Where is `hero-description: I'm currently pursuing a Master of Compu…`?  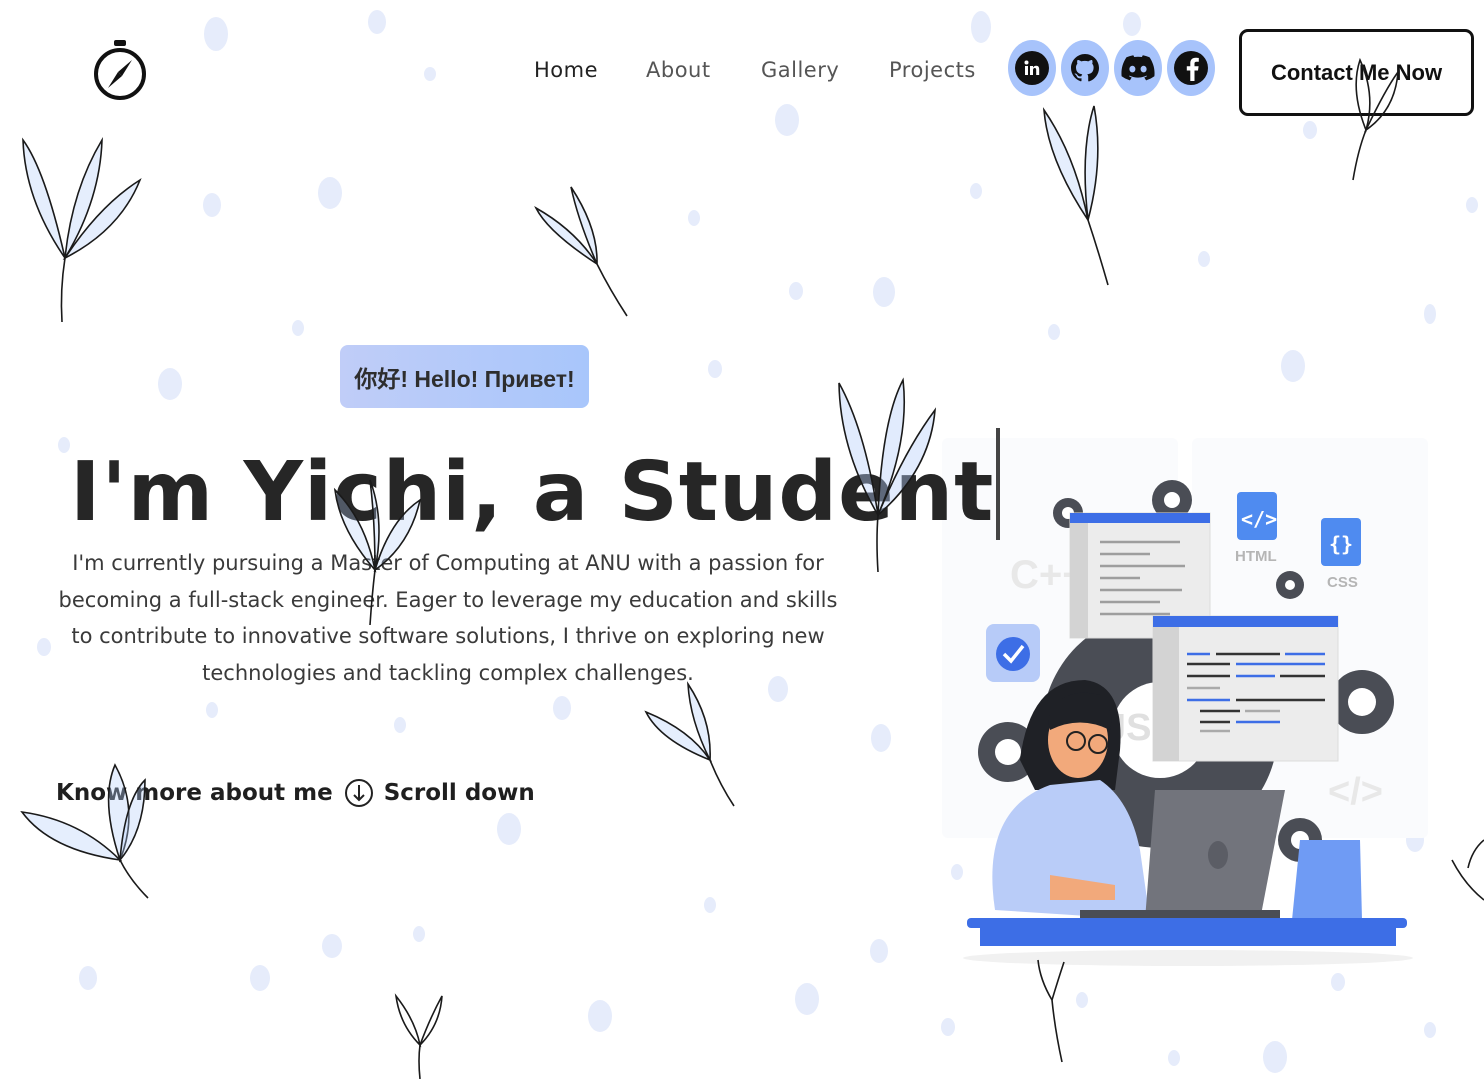 hero-description: I'm currently pursuing a Master of Compu… is located at coordinates (448, 618).